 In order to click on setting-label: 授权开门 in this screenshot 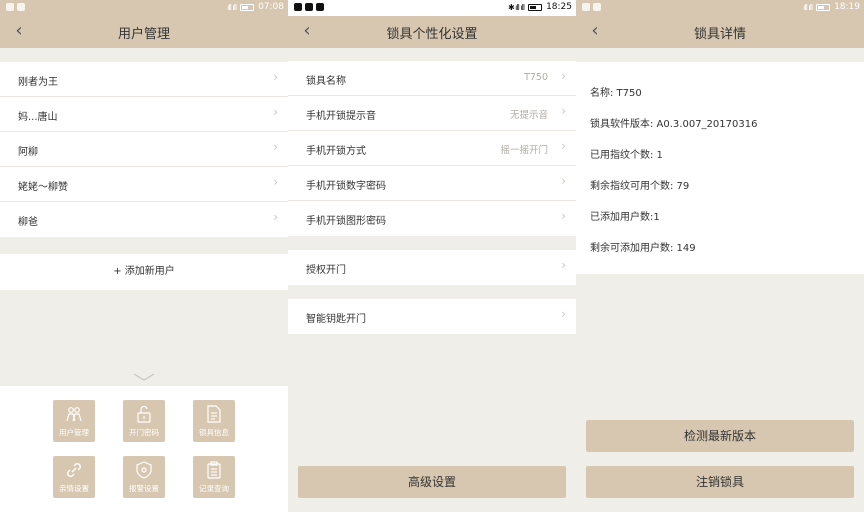, I will do `click(326, 270)`.